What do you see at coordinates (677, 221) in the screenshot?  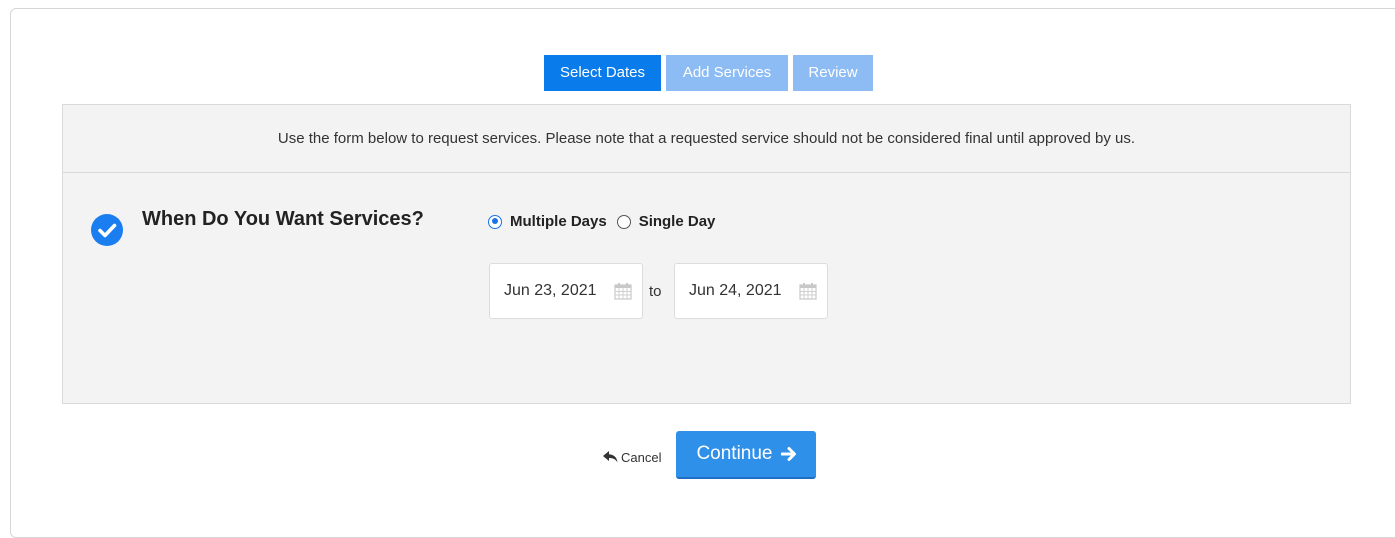 I see `single-day-label: Single Day` at bounding box center [677, 221].